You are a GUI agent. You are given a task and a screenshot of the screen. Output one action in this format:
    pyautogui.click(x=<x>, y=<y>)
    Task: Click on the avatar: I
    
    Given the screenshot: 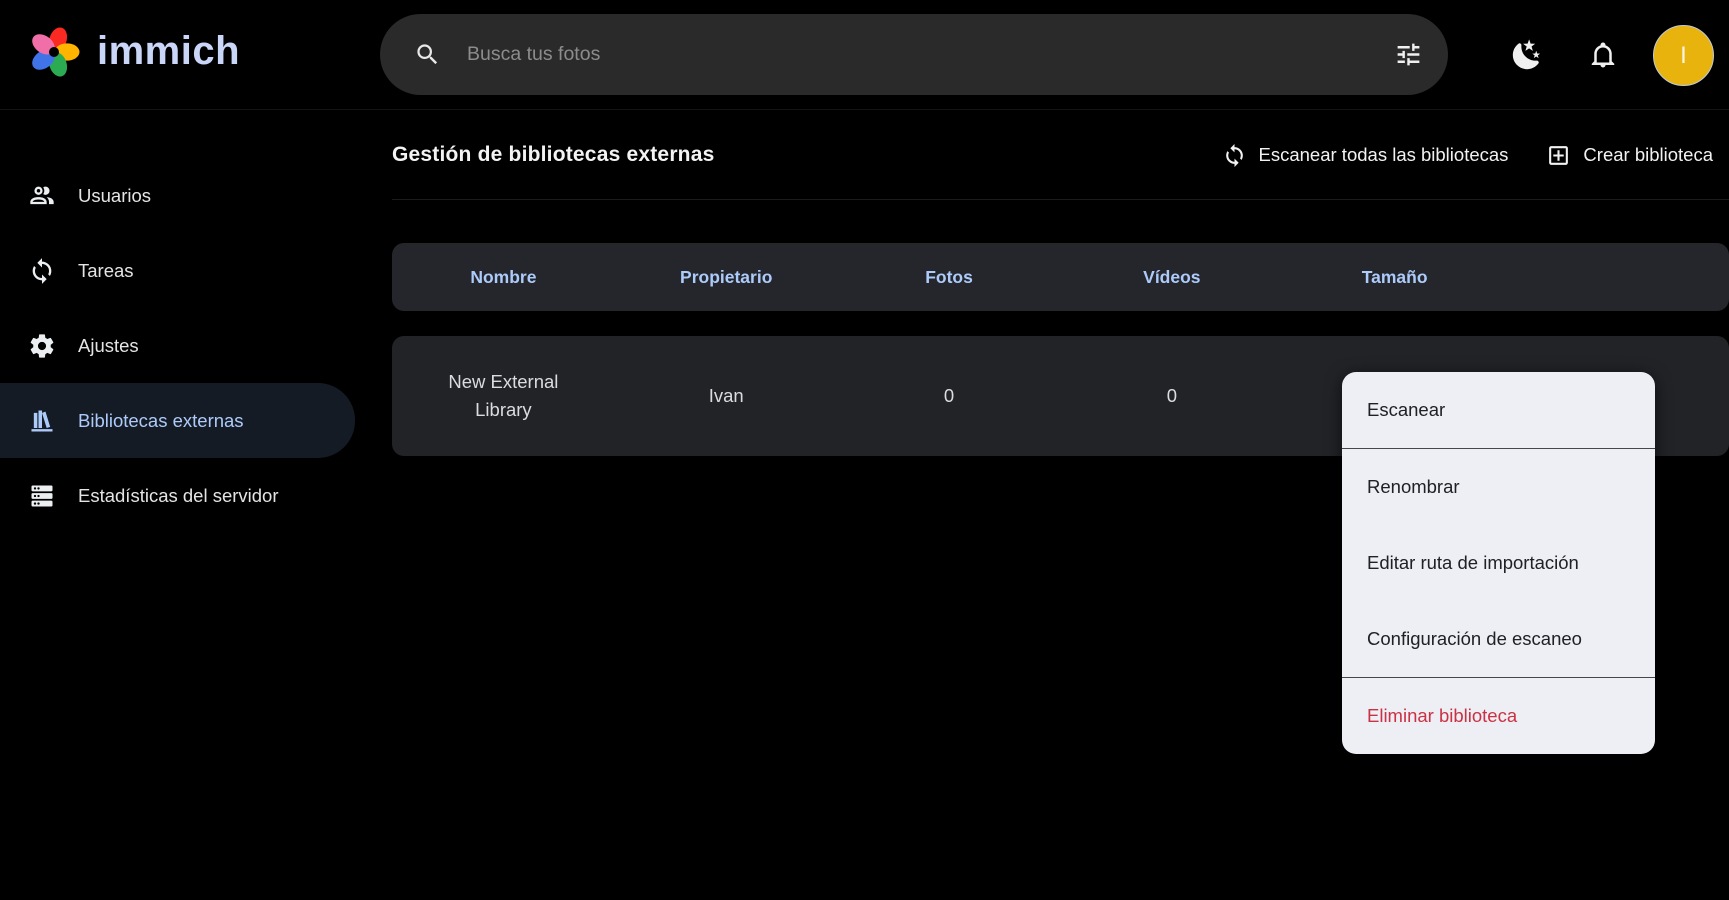 What is the action you would take?
    pyautogui.click(x=1683, y=55)
    